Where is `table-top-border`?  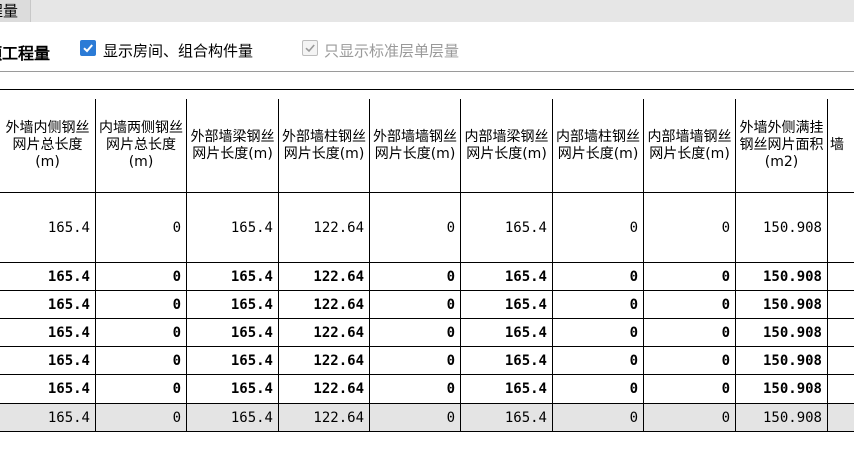
table-top-border is located at coordinates (427, 89).